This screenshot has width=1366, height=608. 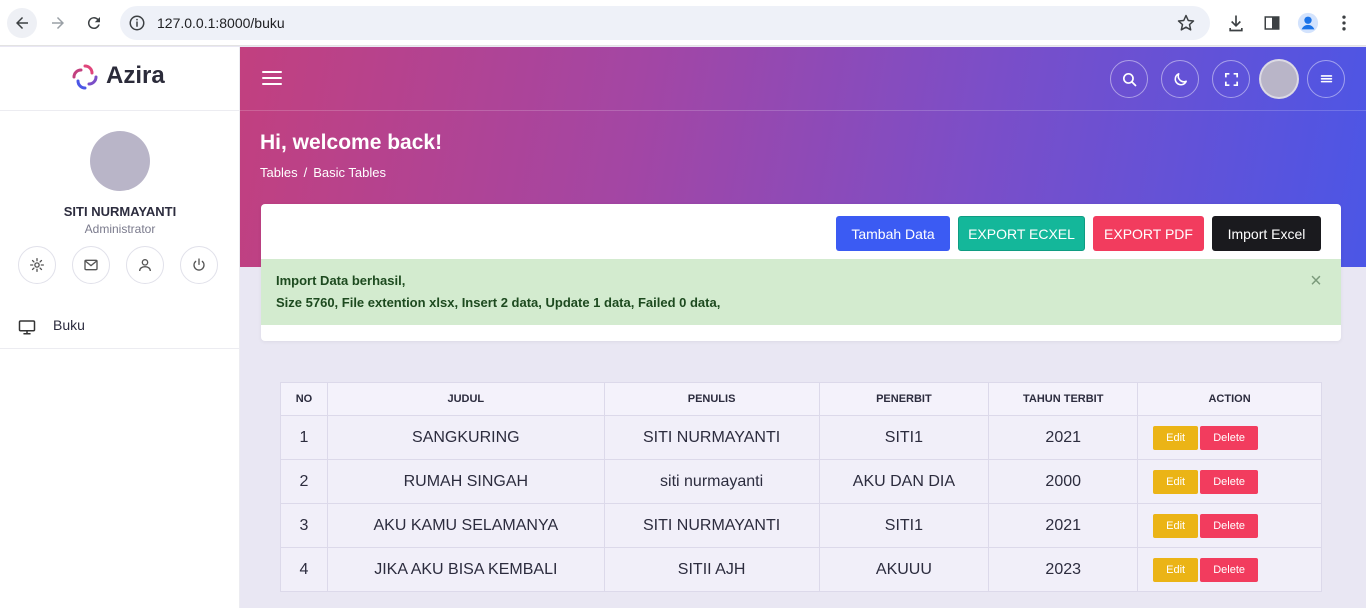 I want to click on power-button, so click(x=199, y=265).